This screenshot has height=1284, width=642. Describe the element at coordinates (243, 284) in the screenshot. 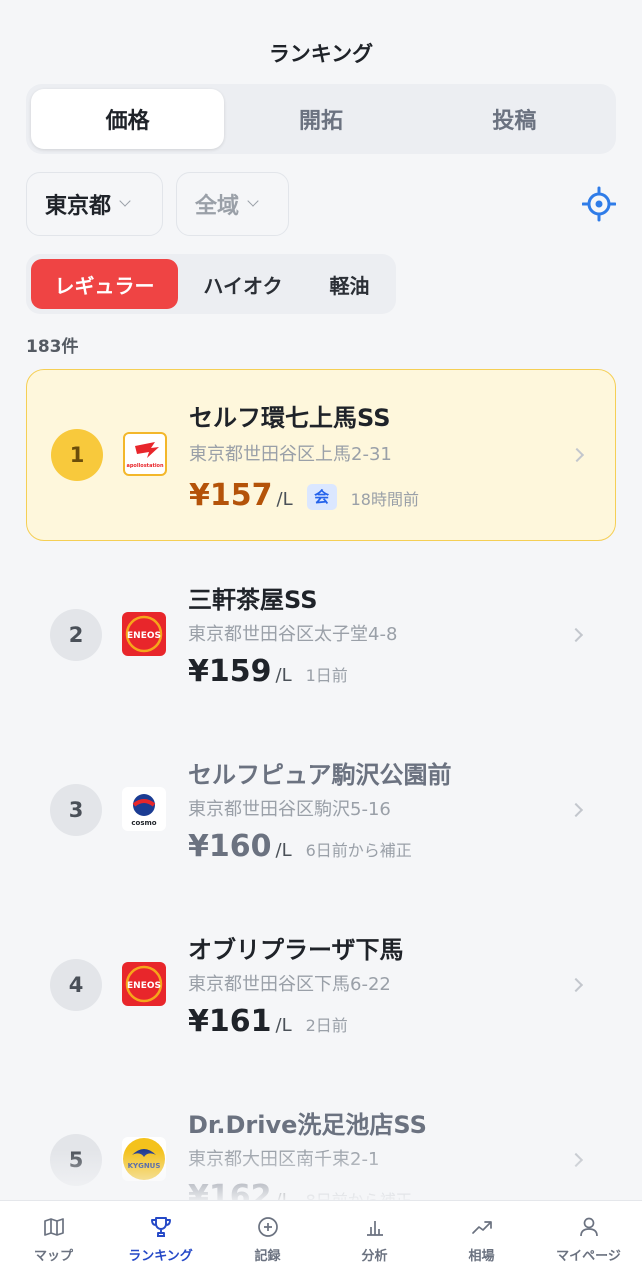

I see `tab-high-octane: ハイオク` at that location.